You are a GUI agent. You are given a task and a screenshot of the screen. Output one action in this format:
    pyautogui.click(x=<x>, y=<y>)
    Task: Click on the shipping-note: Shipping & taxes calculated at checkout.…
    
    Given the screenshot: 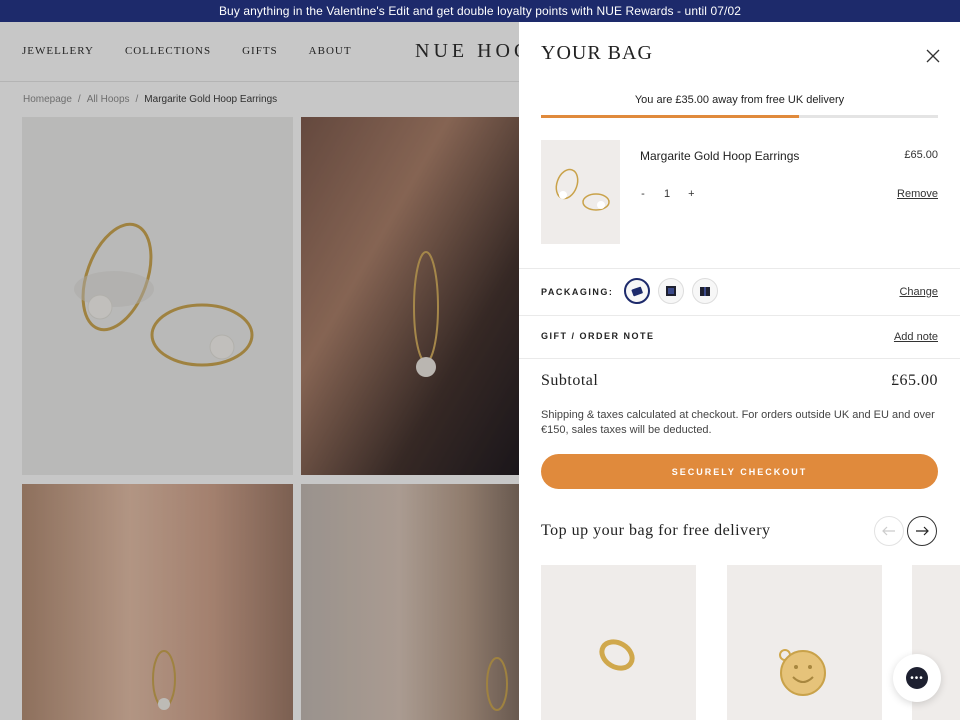 What is the action you would take?
    pyautogui.click(x=738, y=422)
    